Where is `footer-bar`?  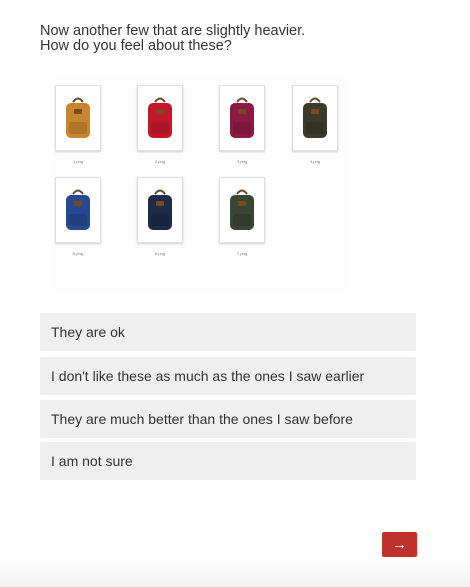
footer-bar is located at coordinates (235, 572).